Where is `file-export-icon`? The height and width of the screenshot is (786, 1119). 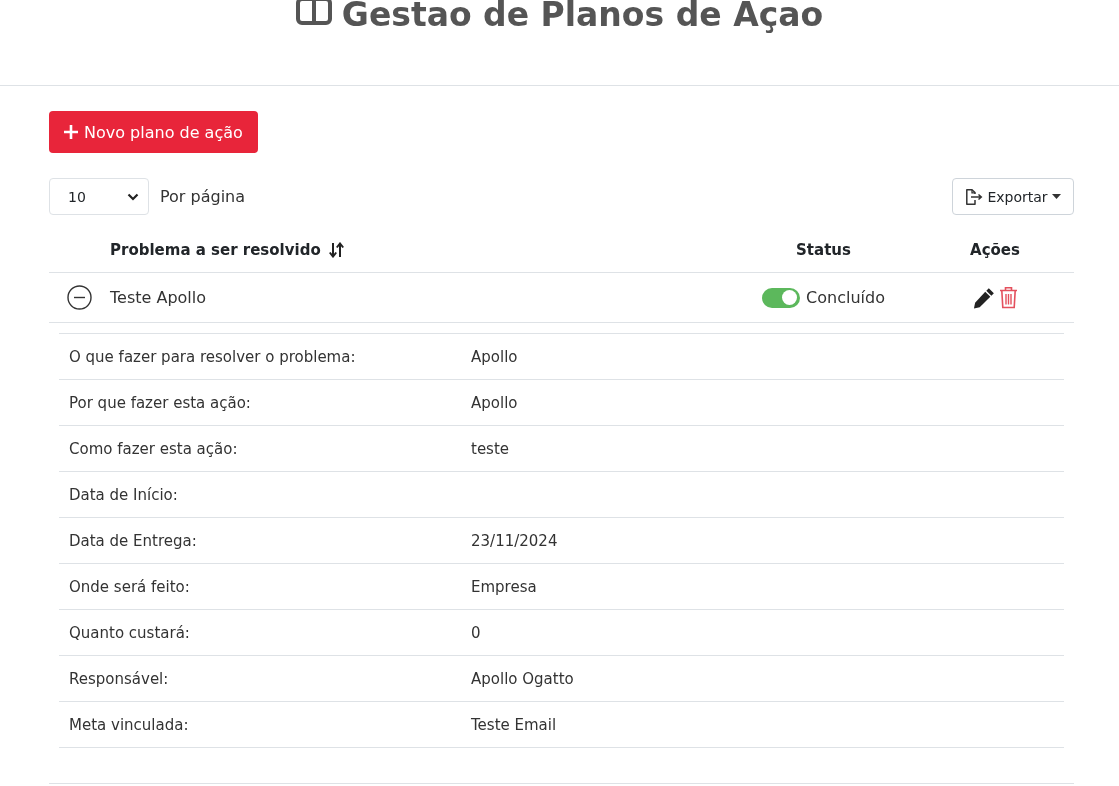 file-export-icon is located at coordinates (974, 196).